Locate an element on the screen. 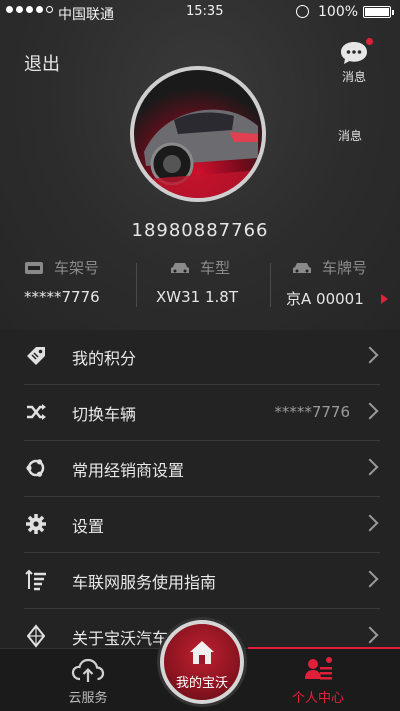  avatar is located at coordinates (198, 134).